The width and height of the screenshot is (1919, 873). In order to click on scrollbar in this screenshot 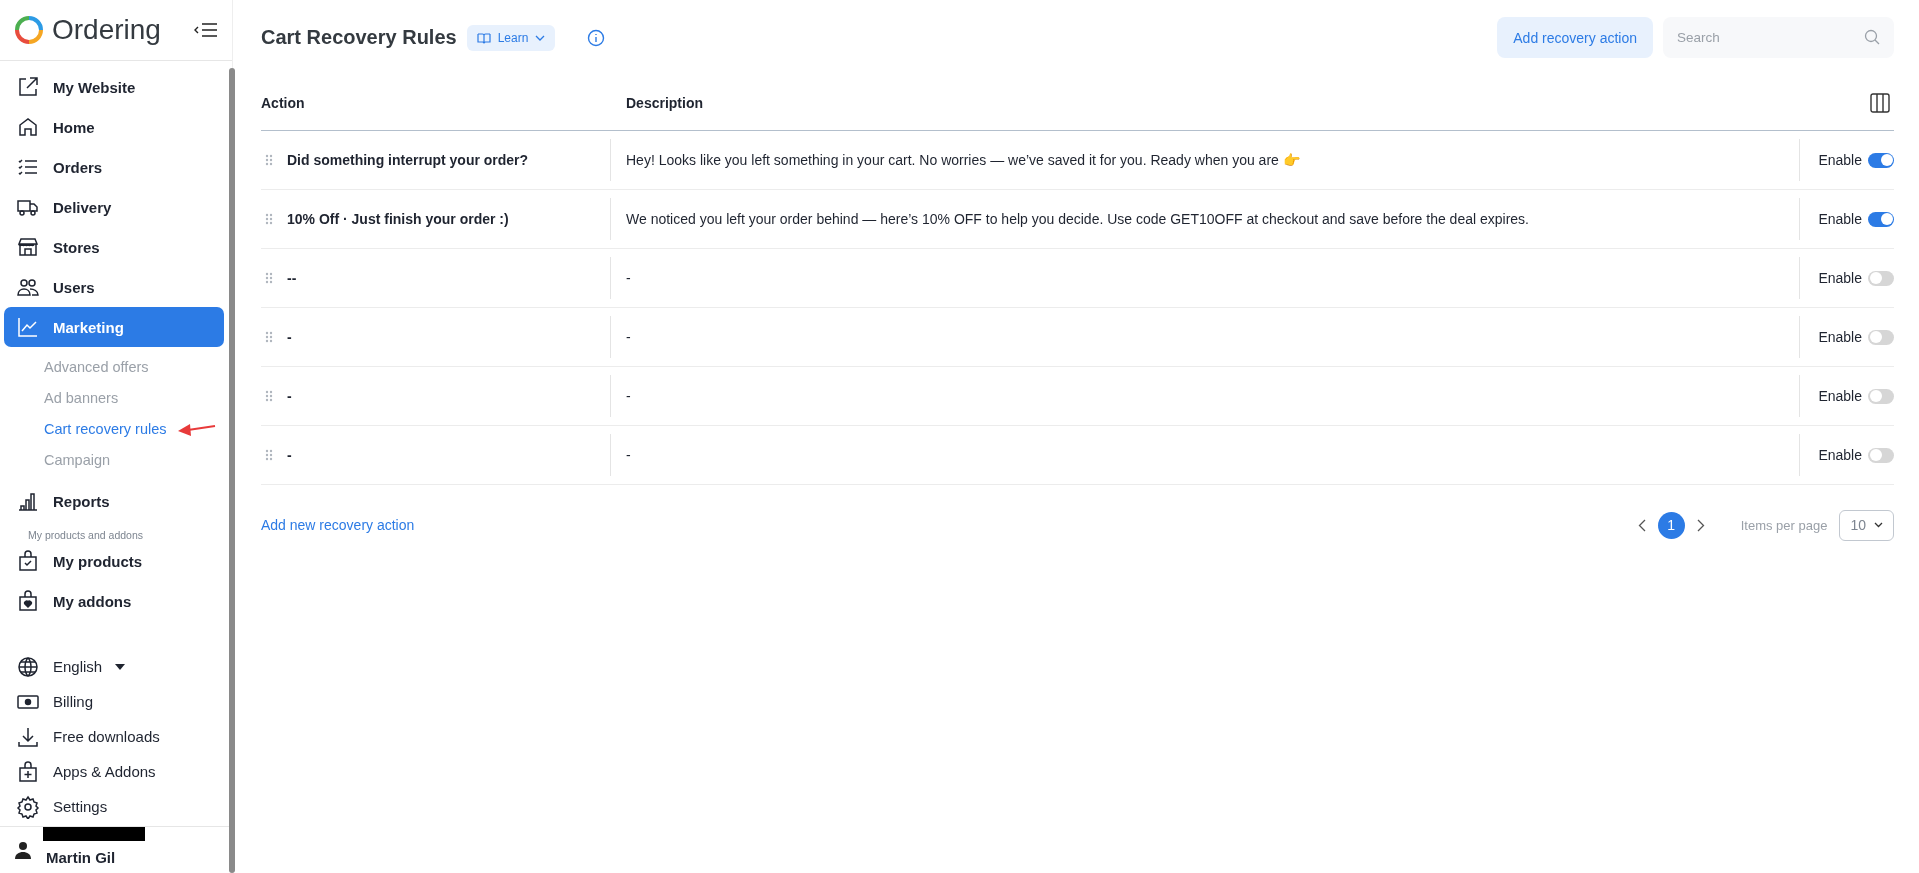, I will do `click(232, 470)`.